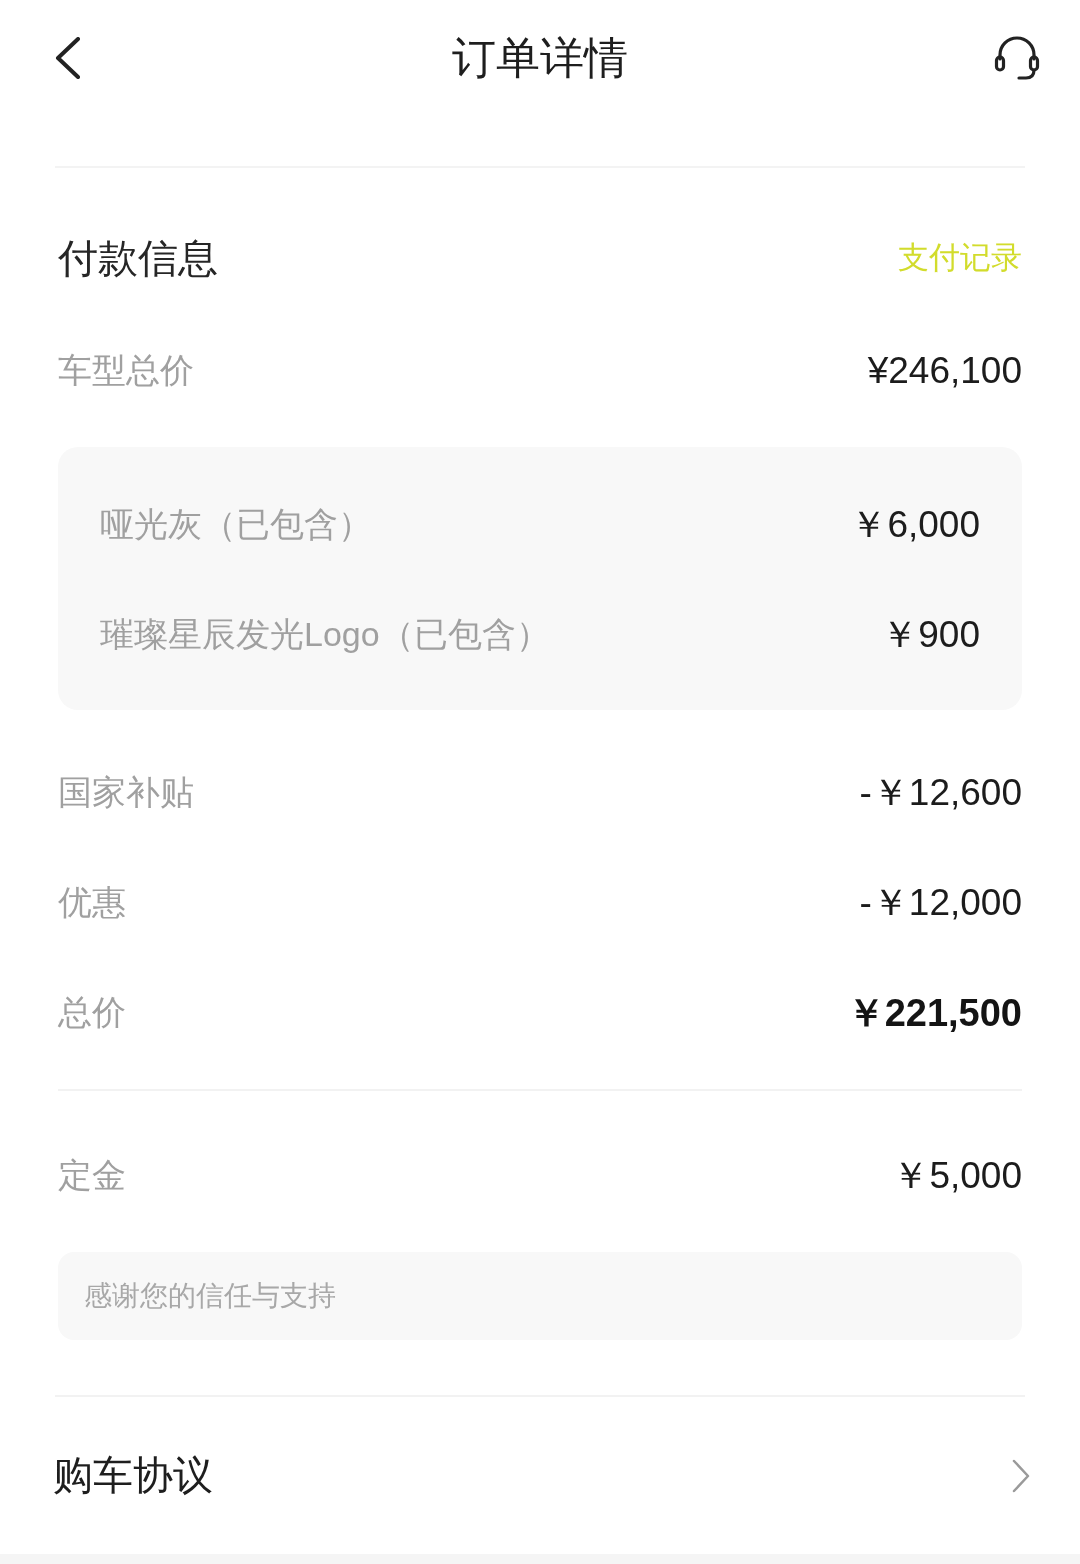 Image resolution: width=1080 pixels, height=1564 pixels. Describe the element at coordinates (236, 524) in the screenshot. I see `option-label: 哑光灰（已包含）` at that location.